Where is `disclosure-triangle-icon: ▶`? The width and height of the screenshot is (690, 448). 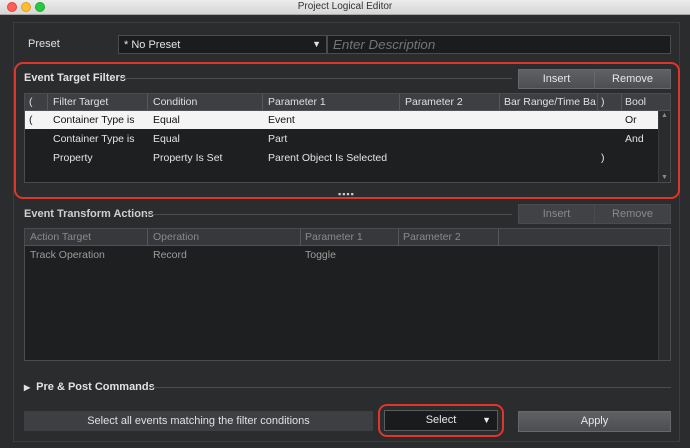 disclosure-triangle-icon: ▶ is located at coordinates (27, 387).